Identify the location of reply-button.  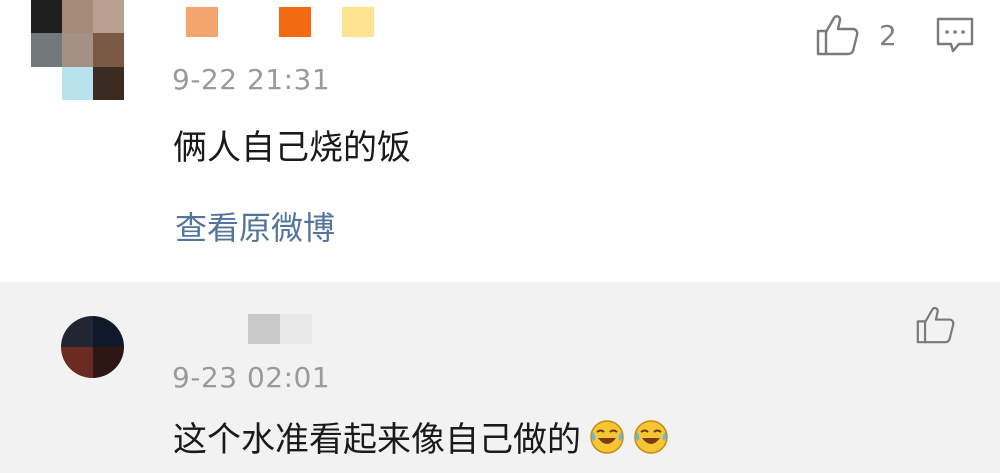
(955, 37).